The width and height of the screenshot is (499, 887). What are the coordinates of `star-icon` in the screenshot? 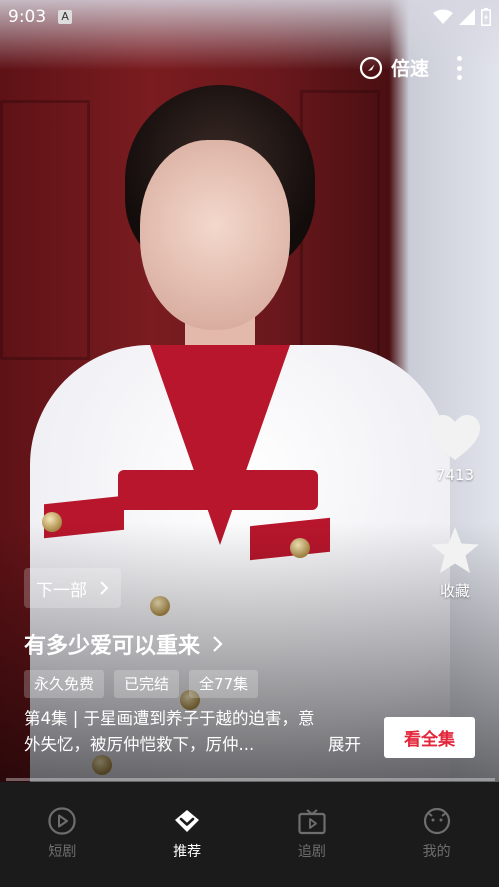 It's located at (455, 550).